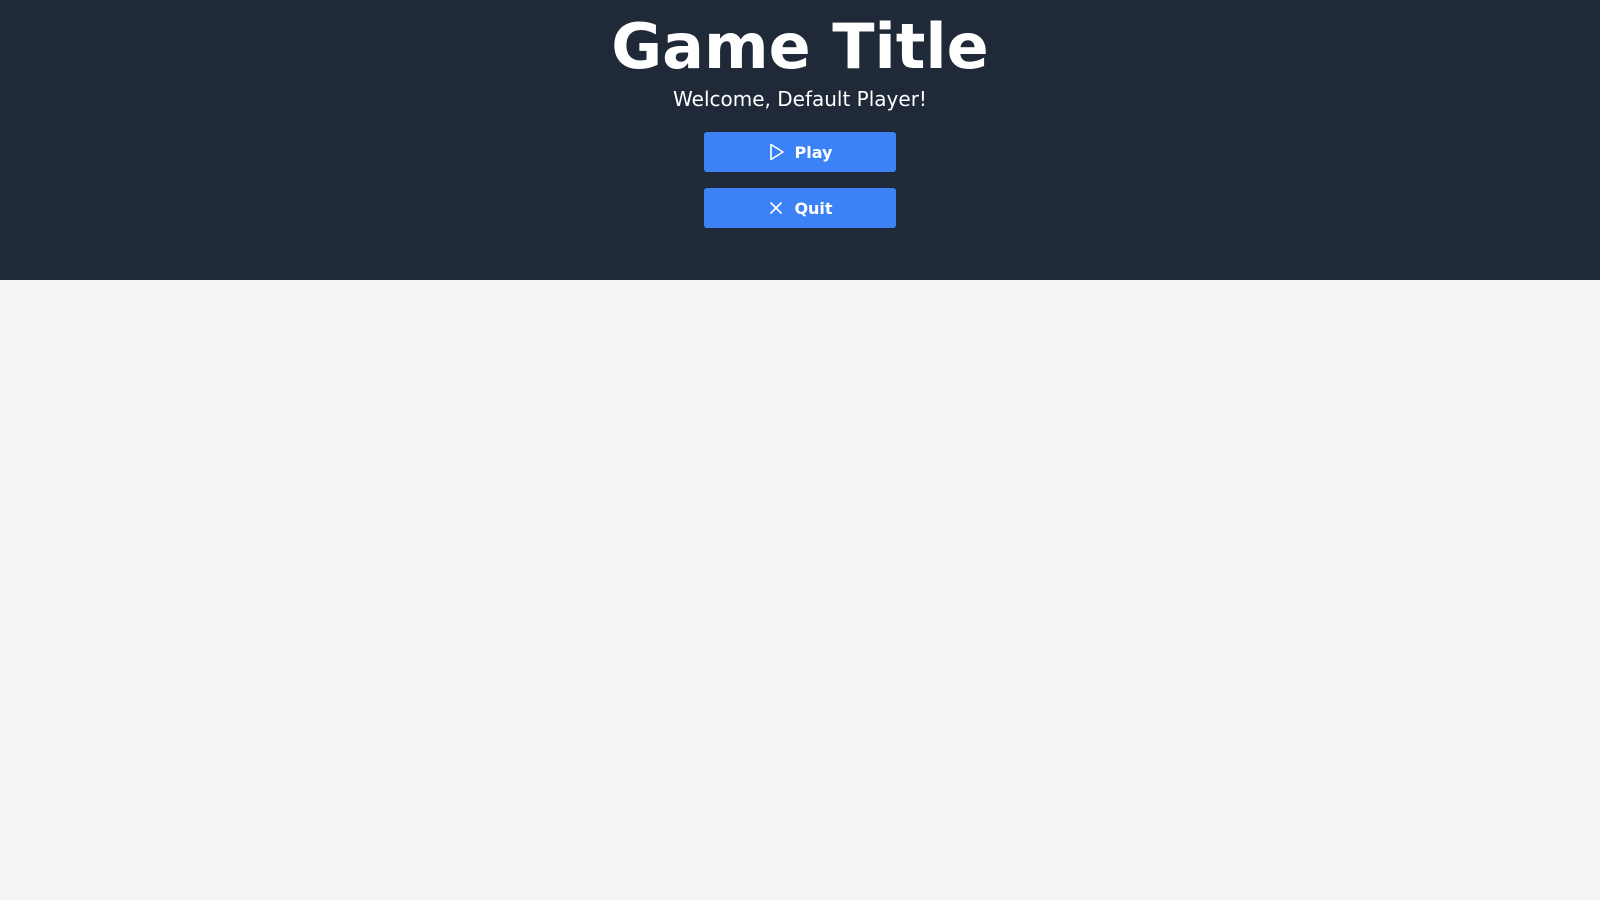 The width and height of the screenshot is (1600, 900). Describe the element at coordinates (800, 46) in the screenshot. I see `game-title: Game Title` at that location.